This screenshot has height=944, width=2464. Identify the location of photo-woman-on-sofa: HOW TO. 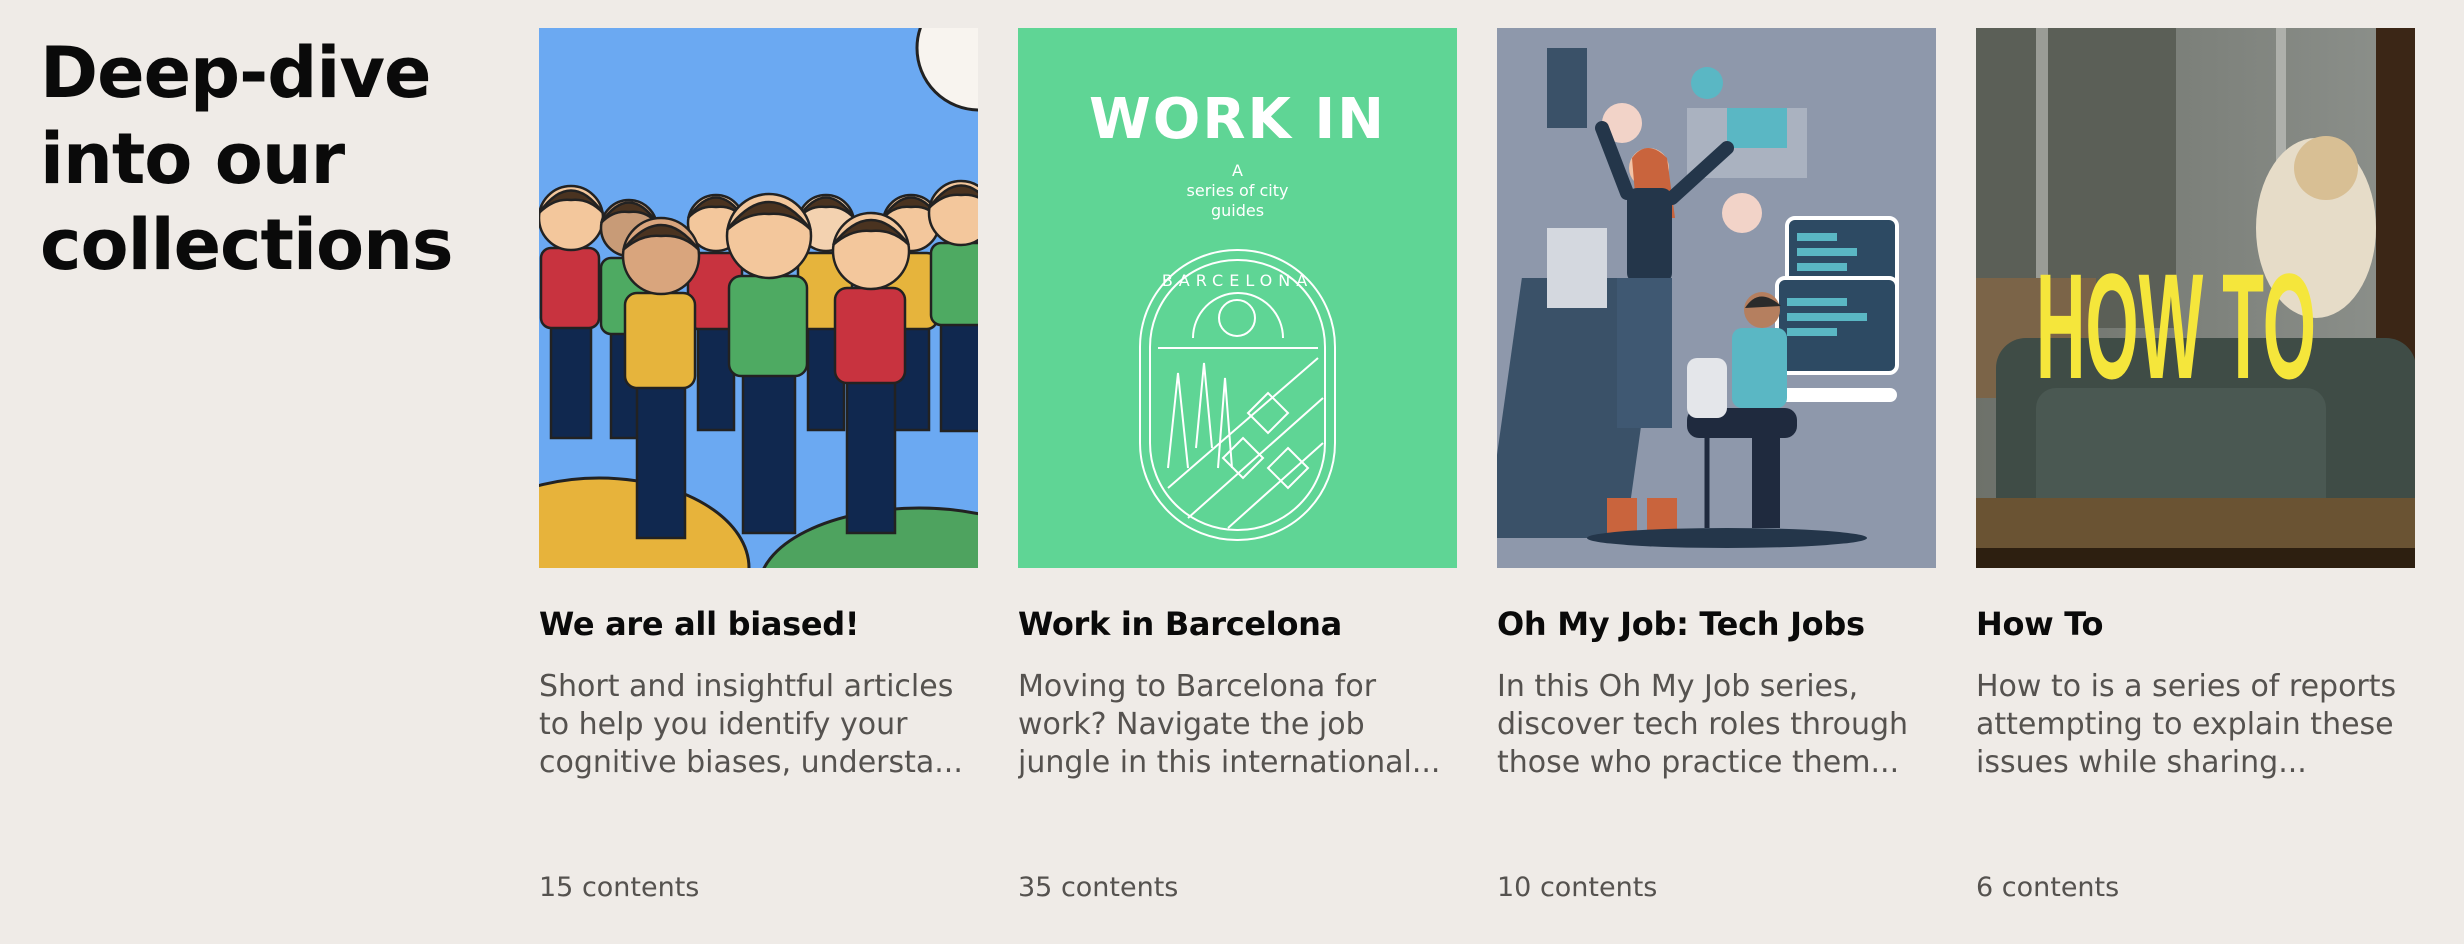
(2195, 298).